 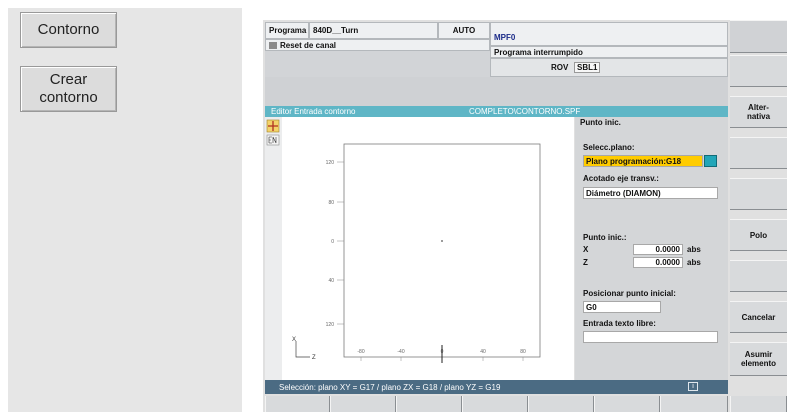 What do you see at coordinates (658, 249) in the screenshot?
I see `x-input: 0.0000` at bounding box center [658, 249].